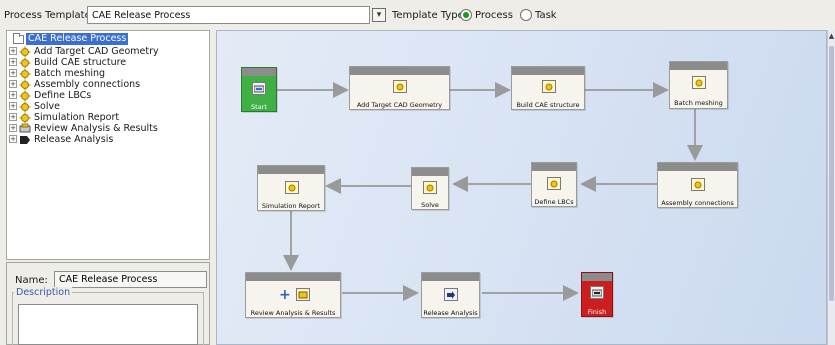 Image resolution: width=835 pixels, height=345 pixels. Describe the element at coordinates (77, 117) in the screenshot. I see `tree-item-label: Simulation Report` at that location.